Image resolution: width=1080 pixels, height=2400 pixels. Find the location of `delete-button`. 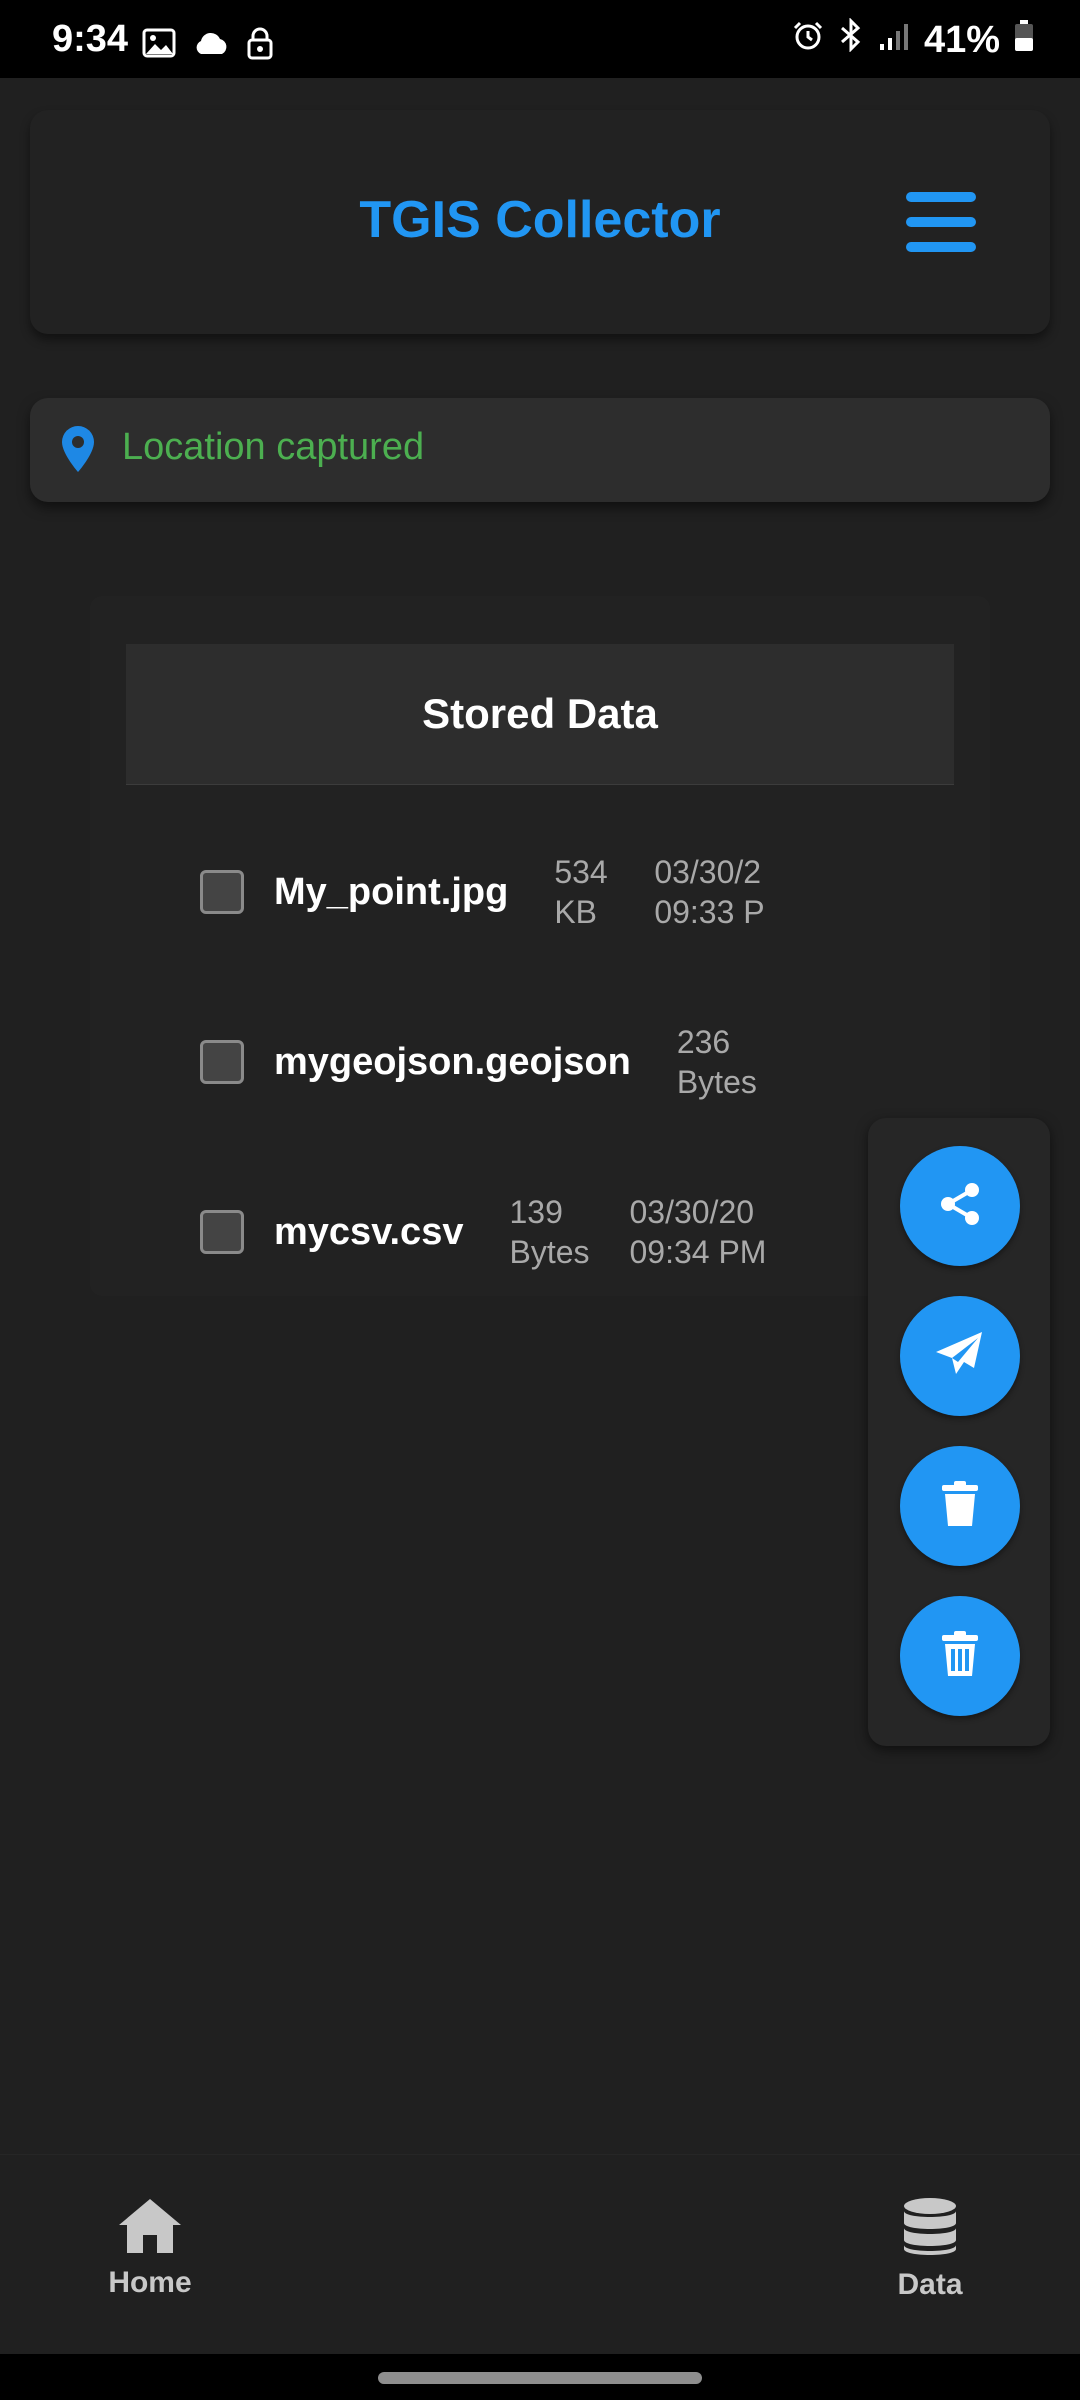

delete-button is located at coordinates (960, 1506).